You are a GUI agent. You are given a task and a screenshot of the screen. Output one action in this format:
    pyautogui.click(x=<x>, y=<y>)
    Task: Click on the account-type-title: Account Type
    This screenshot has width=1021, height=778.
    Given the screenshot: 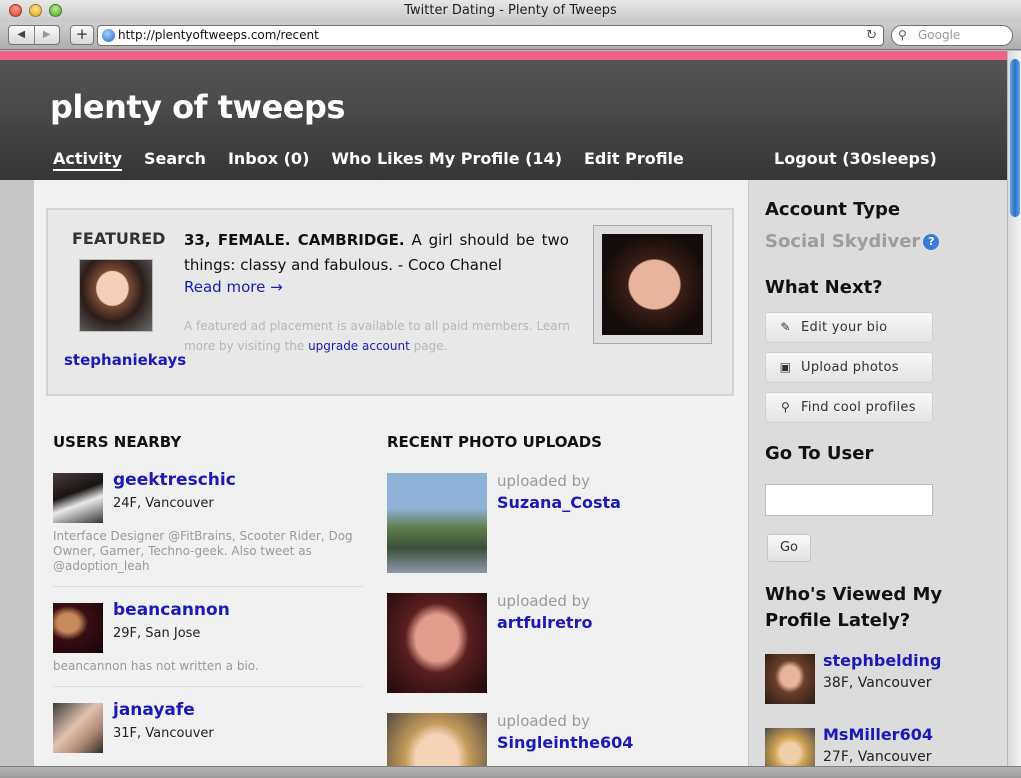 What is the action you would take?
    pyautogui.click(x=833, y=209)
    